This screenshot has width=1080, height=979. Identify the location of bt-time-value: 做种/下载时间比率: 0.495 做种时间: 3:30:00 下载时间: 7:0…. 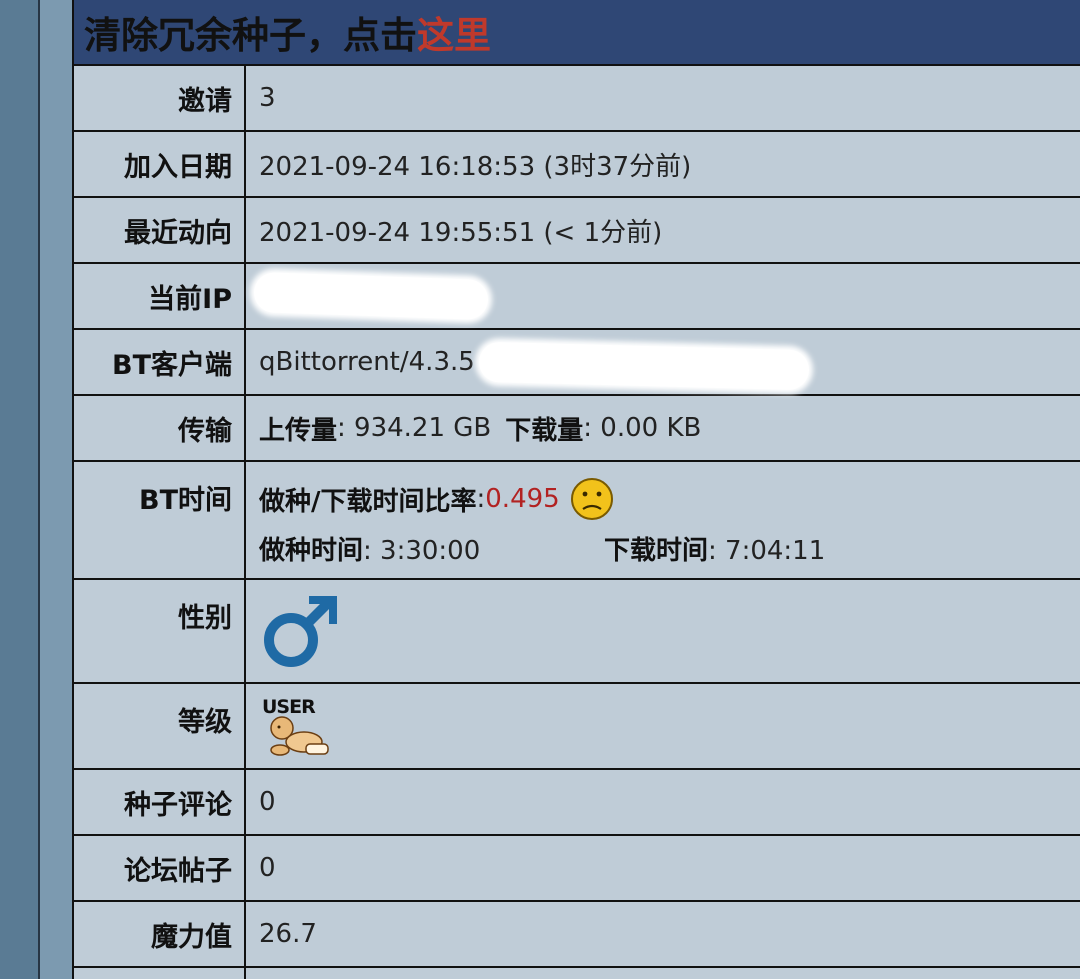
(663, 520).